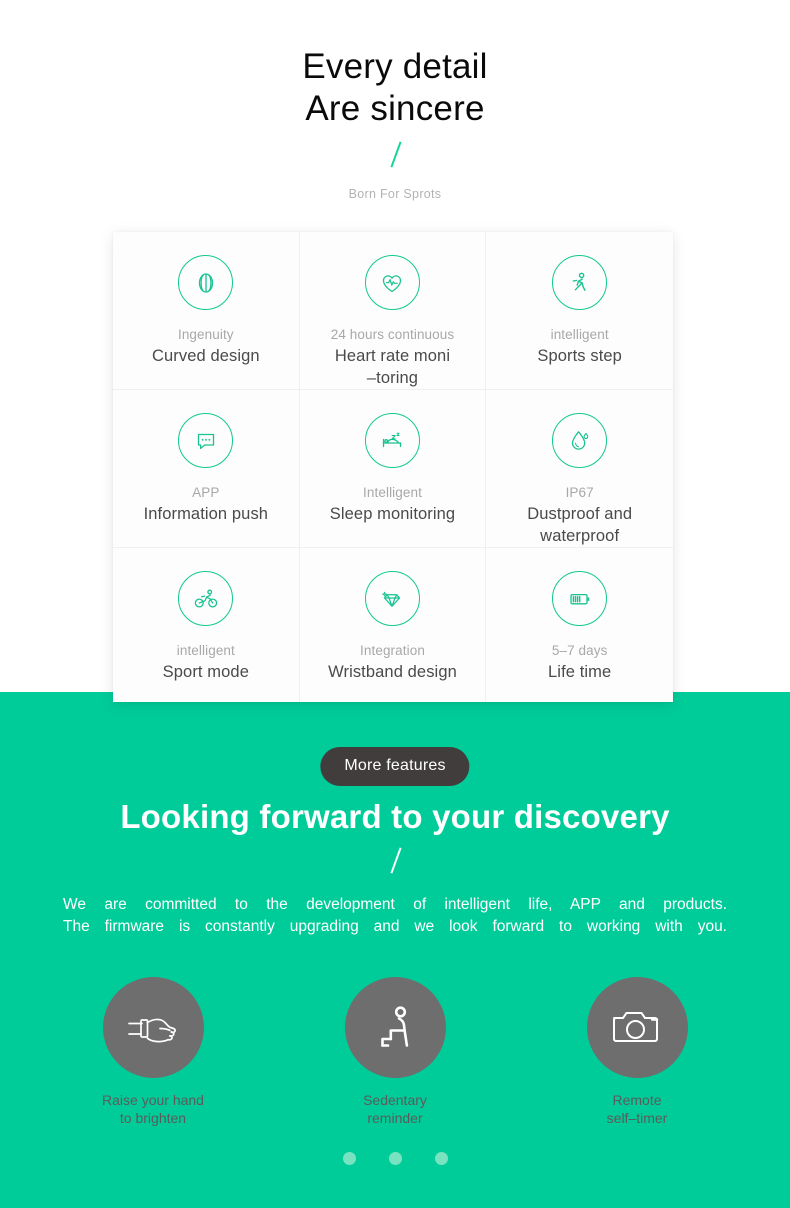 The width and height of the screenshot is (790, 1208). Describe the element at coordinates (637, 1027) in the screenshot. I see `camera-icon` at that location.